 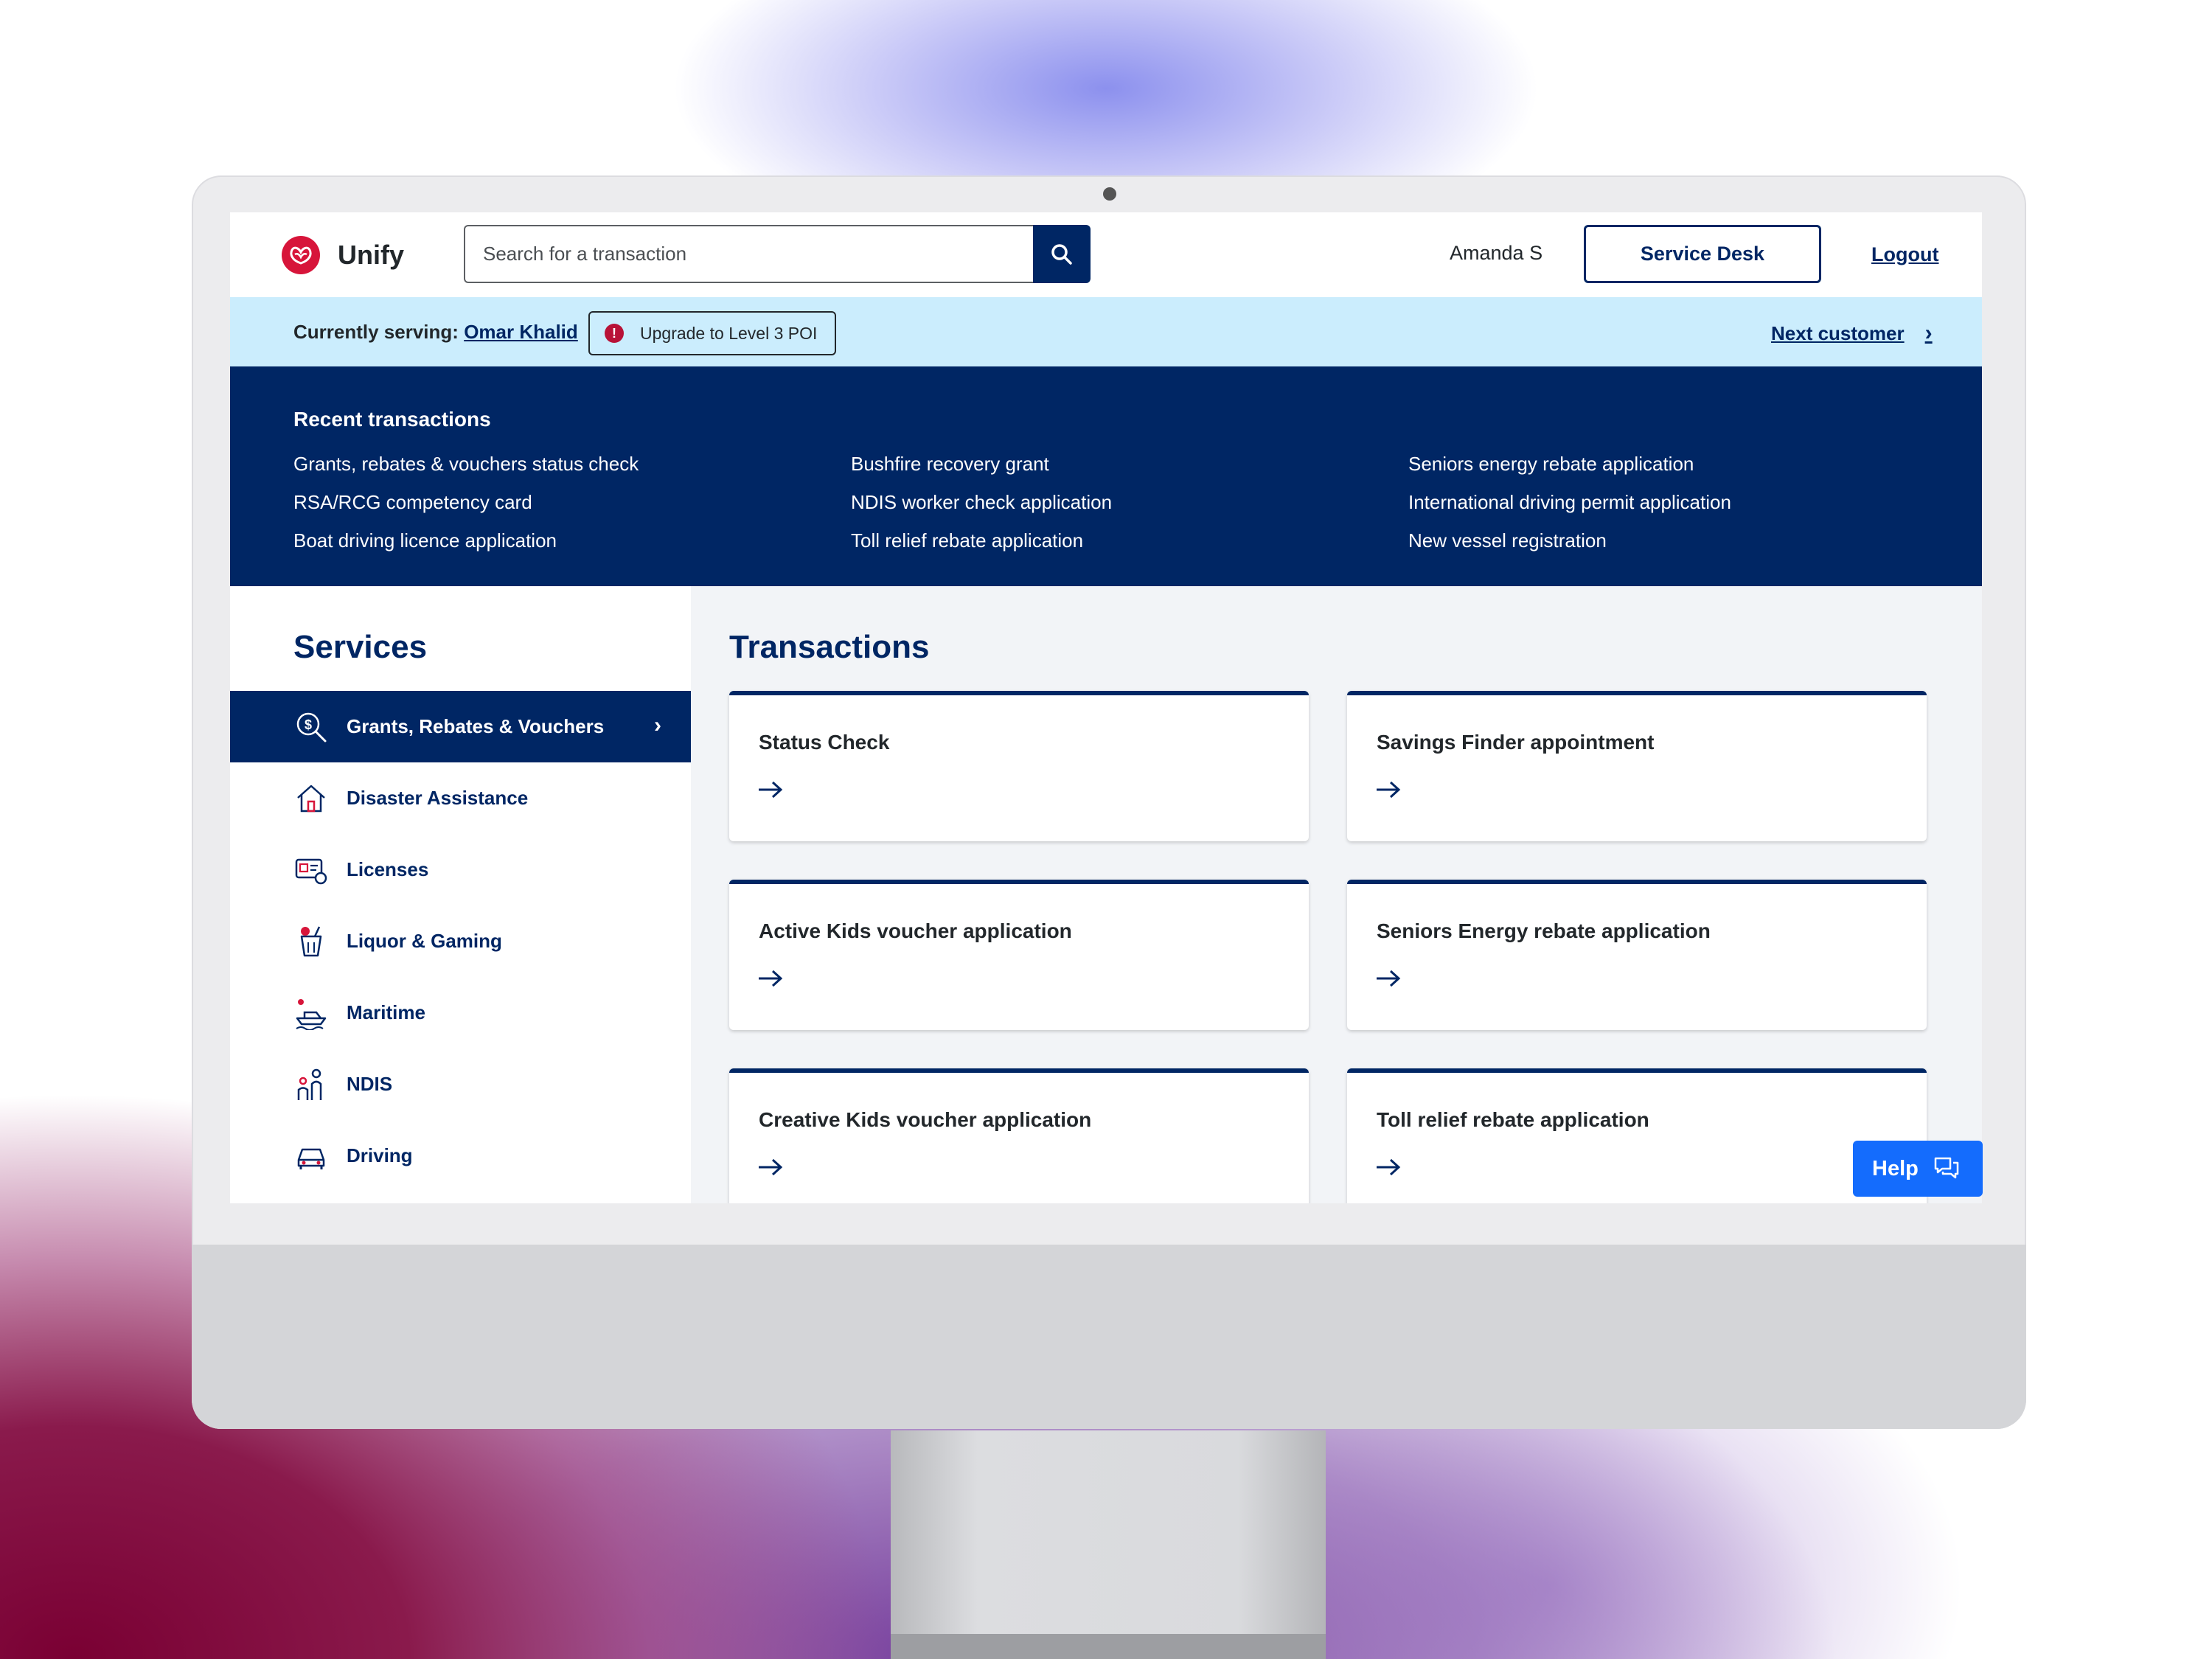 What do you see at coordinates (1109, 1337) in the screenshot?
I see `monitor-chin` at bounding box center [1109, 1337].